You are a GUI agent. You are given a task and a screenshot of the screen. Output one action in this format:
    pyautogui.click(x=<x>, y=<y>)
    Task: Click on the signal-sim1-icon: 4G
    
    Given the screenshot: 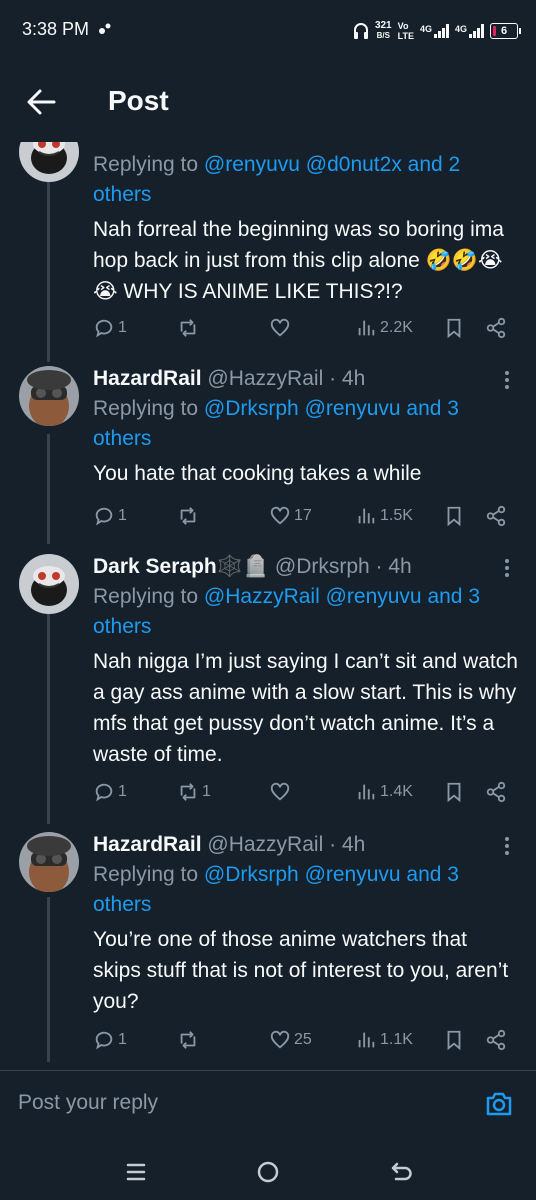 What is the action you would take?
    pyautogui.click(x=434, y=31)
    